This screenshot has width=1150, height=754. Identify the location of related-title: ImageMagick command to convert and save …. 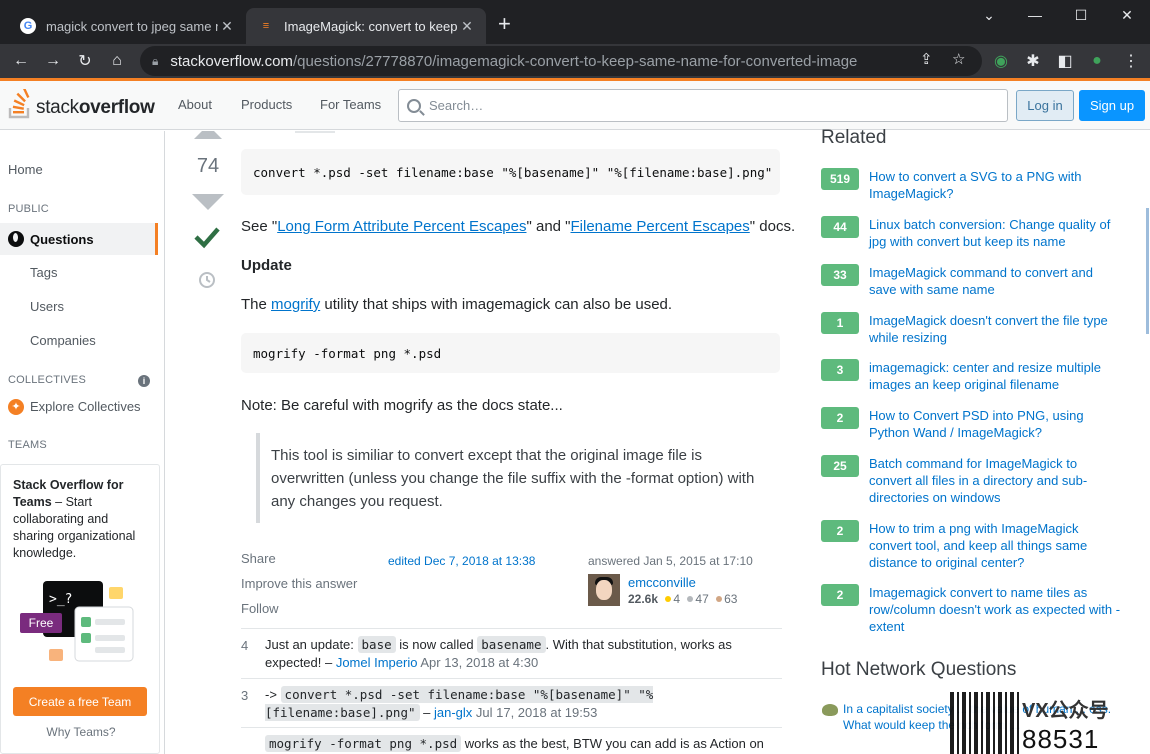
(995, 281).